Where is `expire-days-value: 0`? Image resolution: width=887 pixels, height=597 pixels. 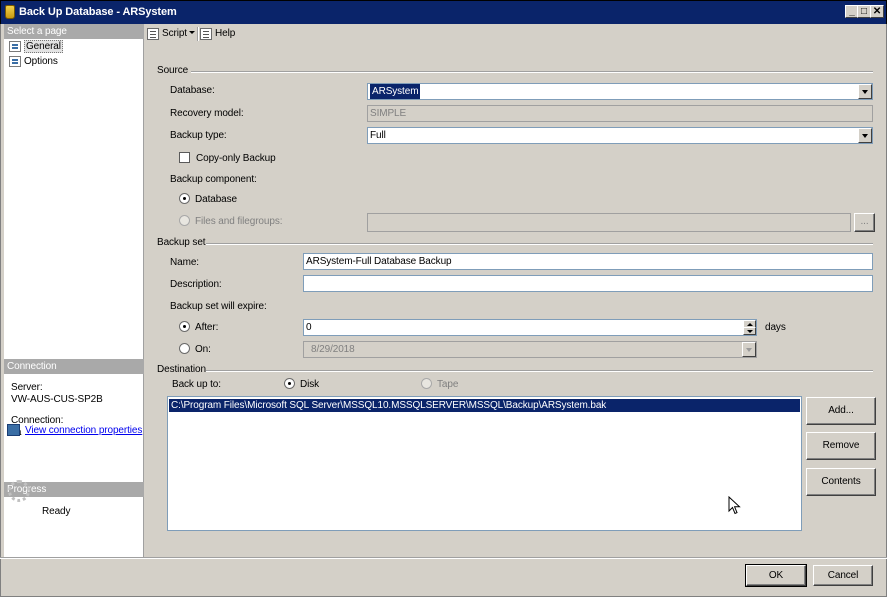 expire-days-value: 0 is located at coordinates (309, 327).